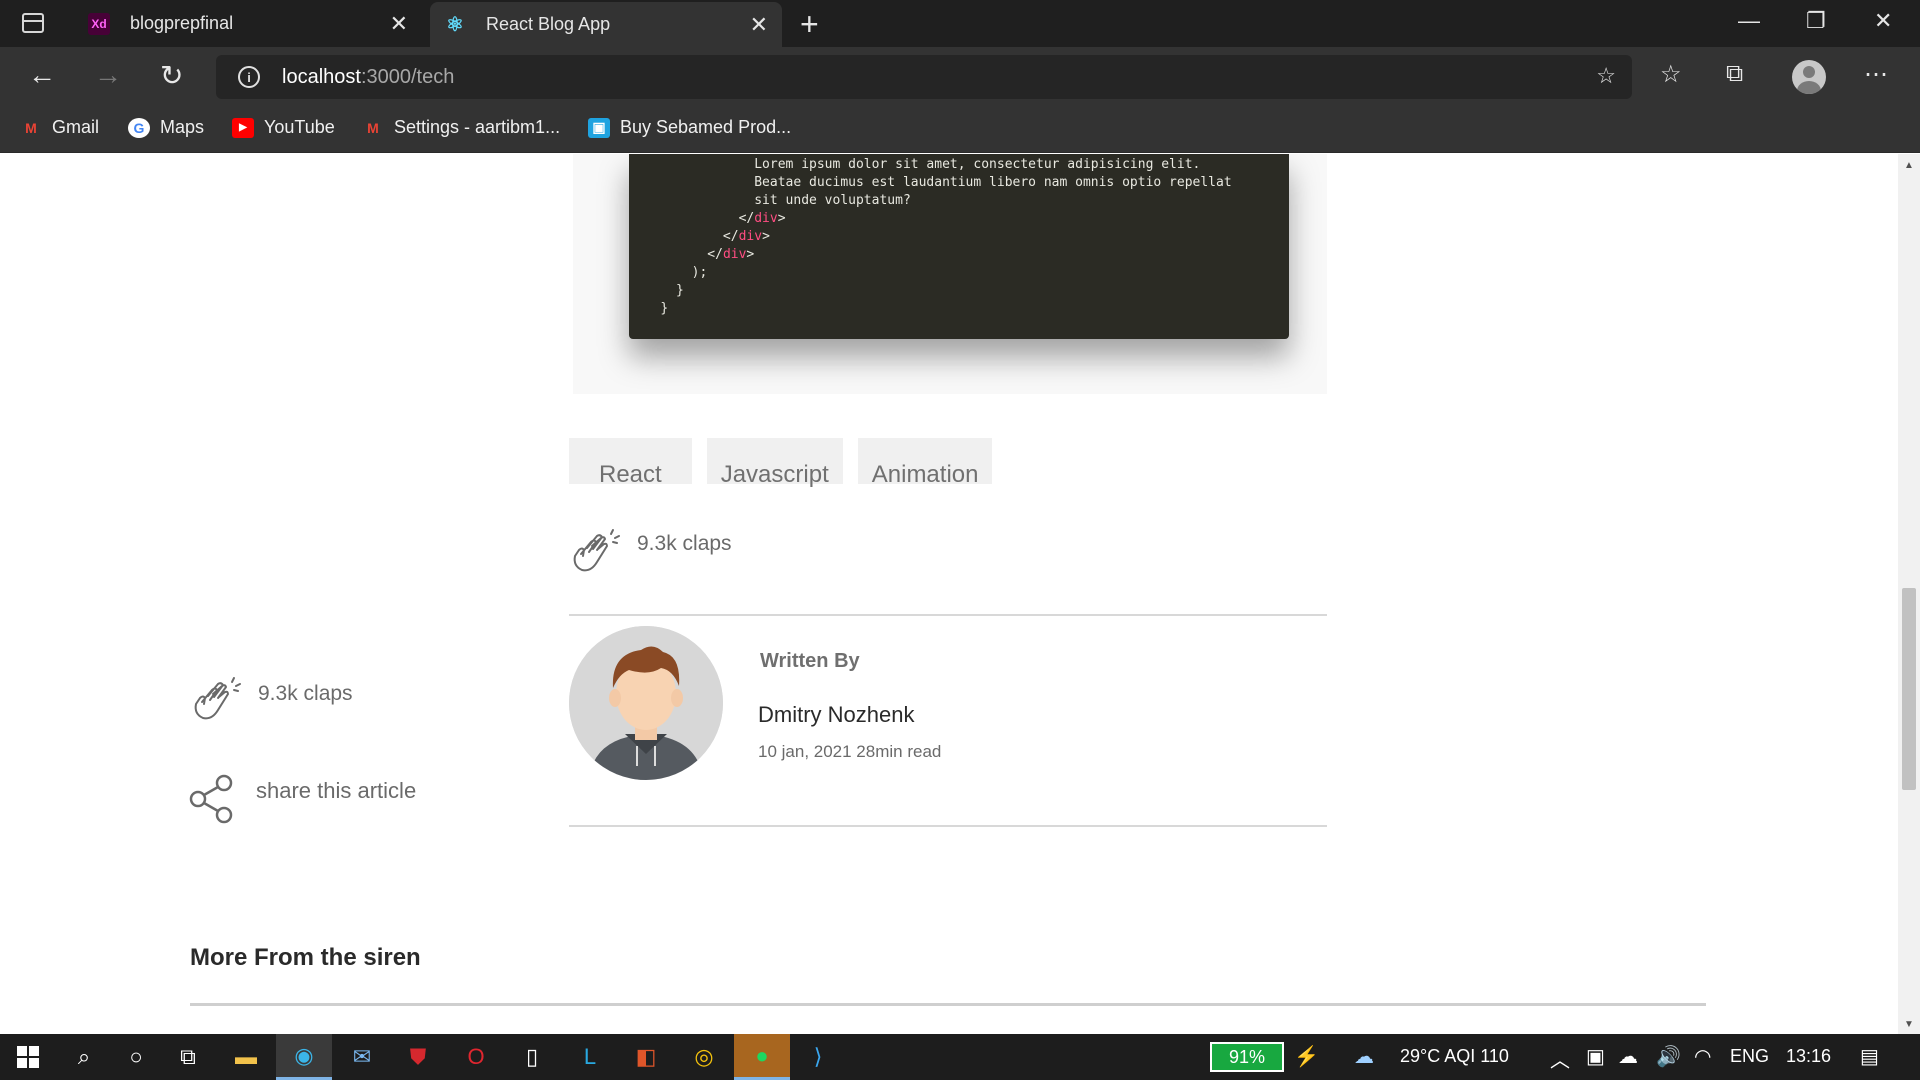 This screenshot has height=1080, width=1920. Describe the element at coordinates (455, 25) in the screenshot. I see `react-icon: ⚛` at that location.